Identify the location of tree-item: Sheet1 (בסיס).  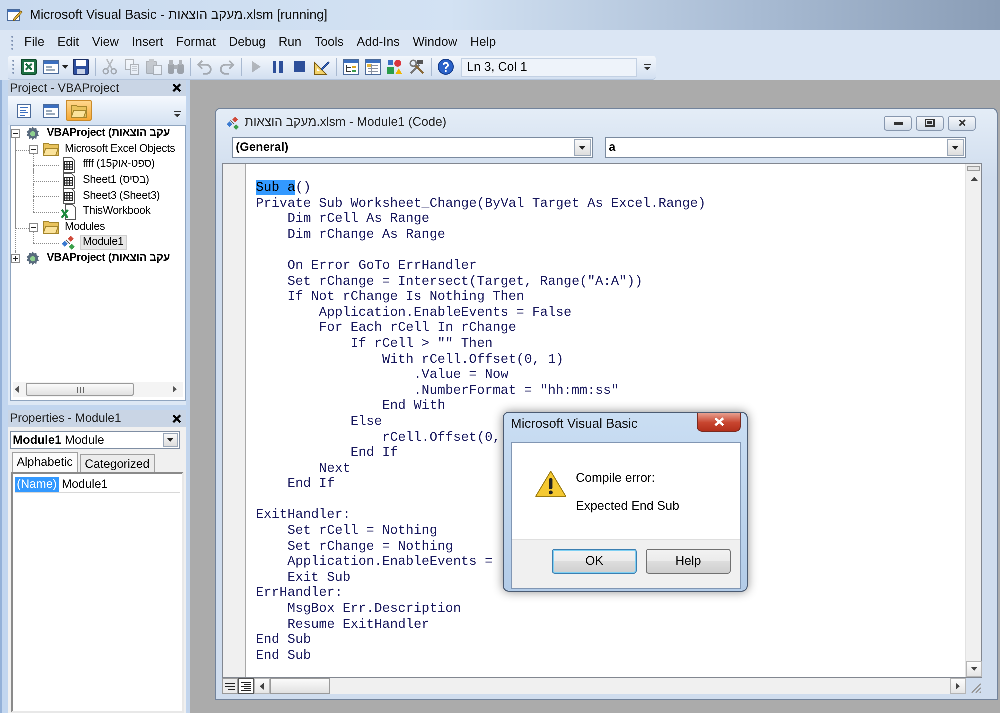
(116, 180).